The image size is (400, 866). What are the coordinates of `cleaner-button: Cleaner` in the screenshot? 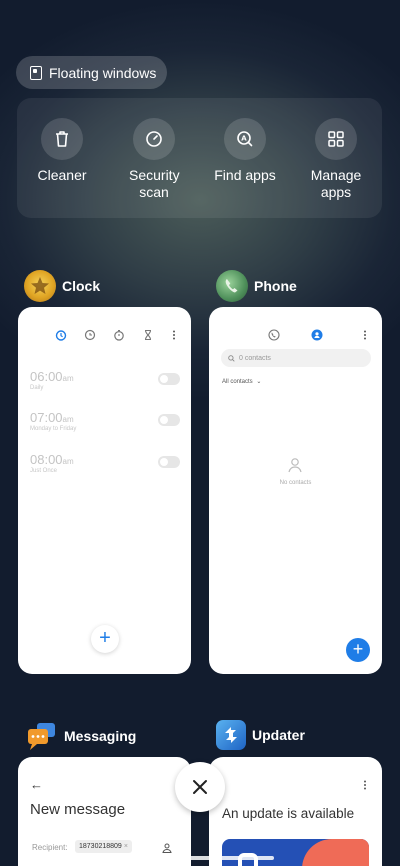 It's located at (62, 151).